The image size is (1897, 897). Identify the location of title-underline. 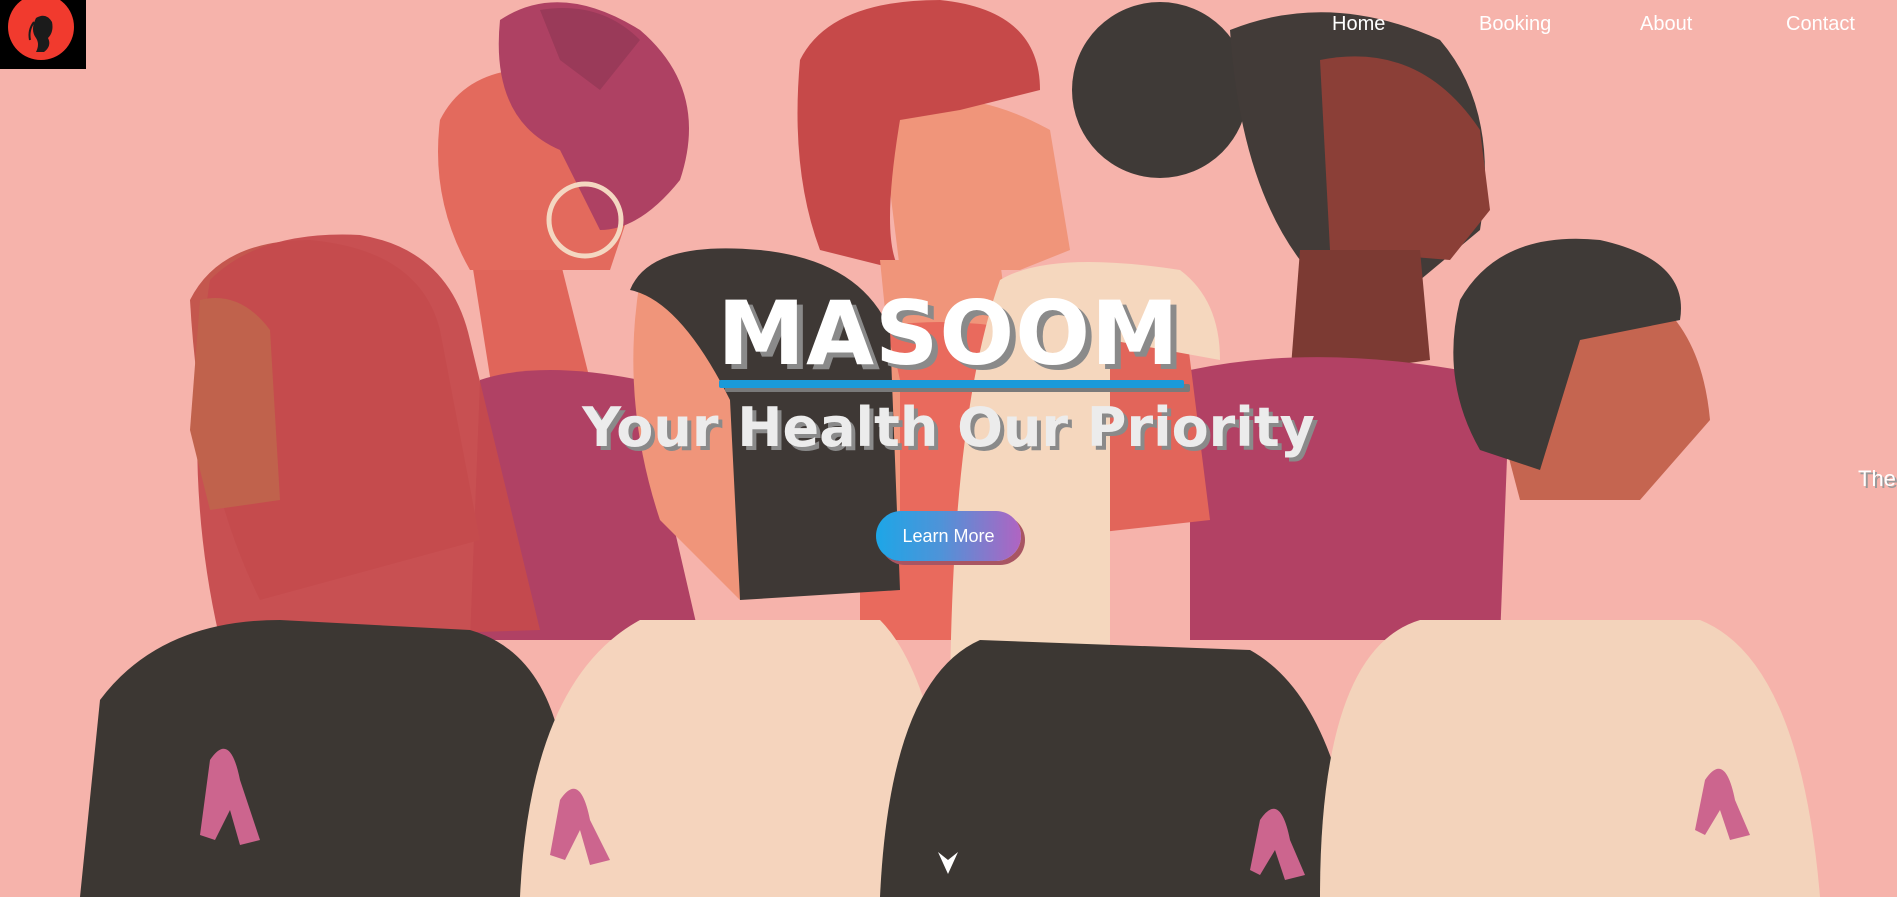
(951, 384).